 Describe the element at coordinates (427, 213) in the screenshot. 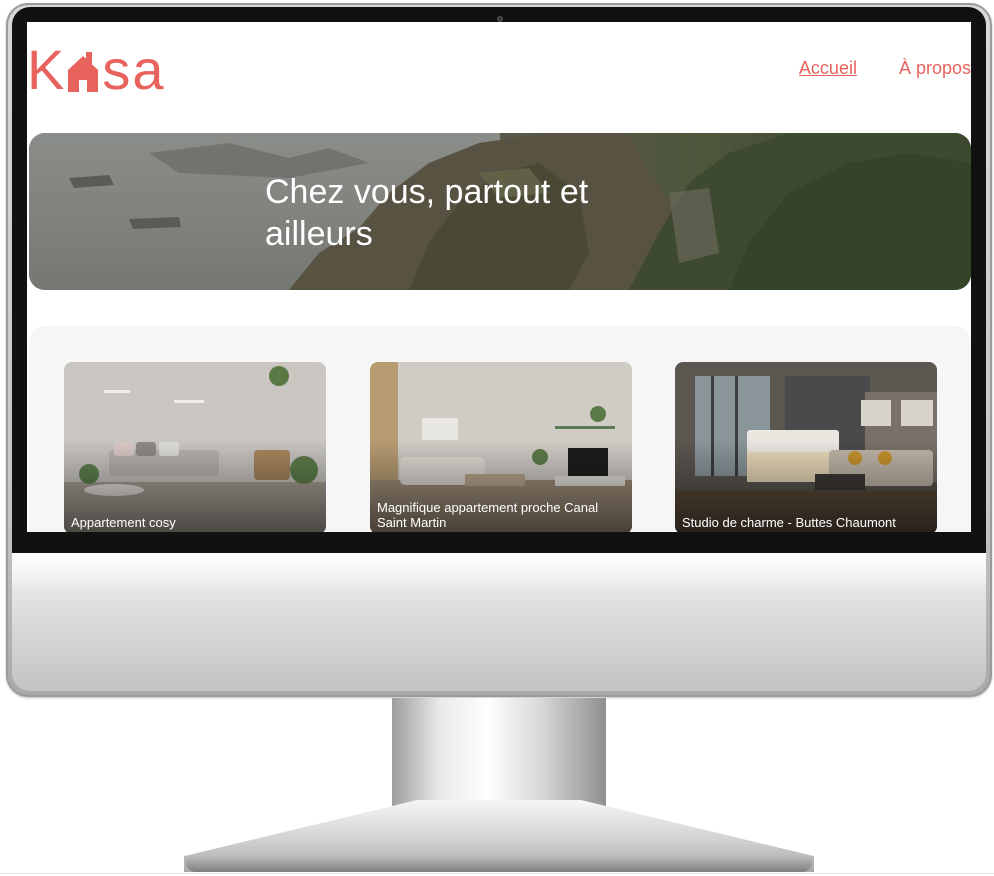

I see `banner-title: Chez vous, partout et ailleurs` at that location.